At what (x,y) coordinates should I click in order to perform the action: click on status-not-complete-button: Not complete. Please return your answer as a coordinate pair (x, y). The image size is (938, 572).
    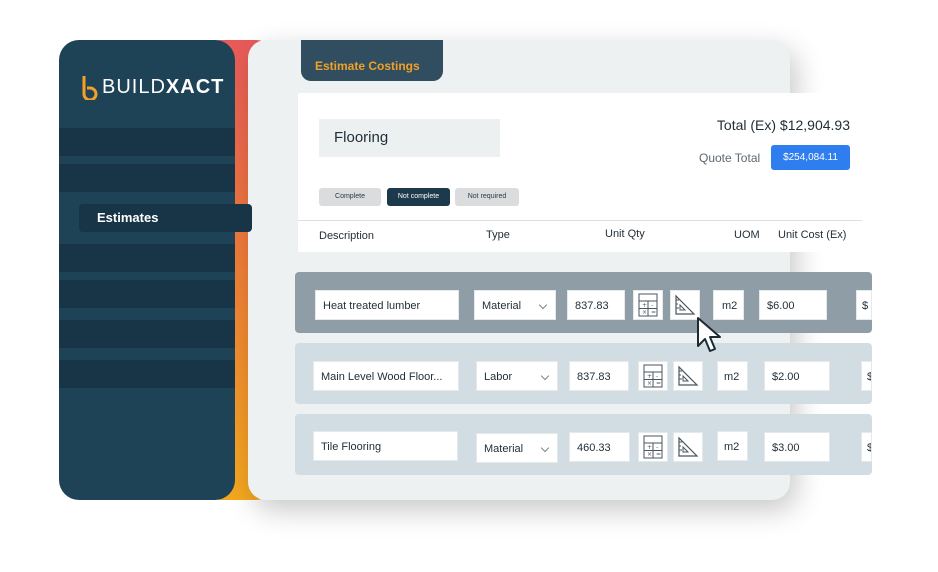
    Looking at the image, I should click on (418, 197).